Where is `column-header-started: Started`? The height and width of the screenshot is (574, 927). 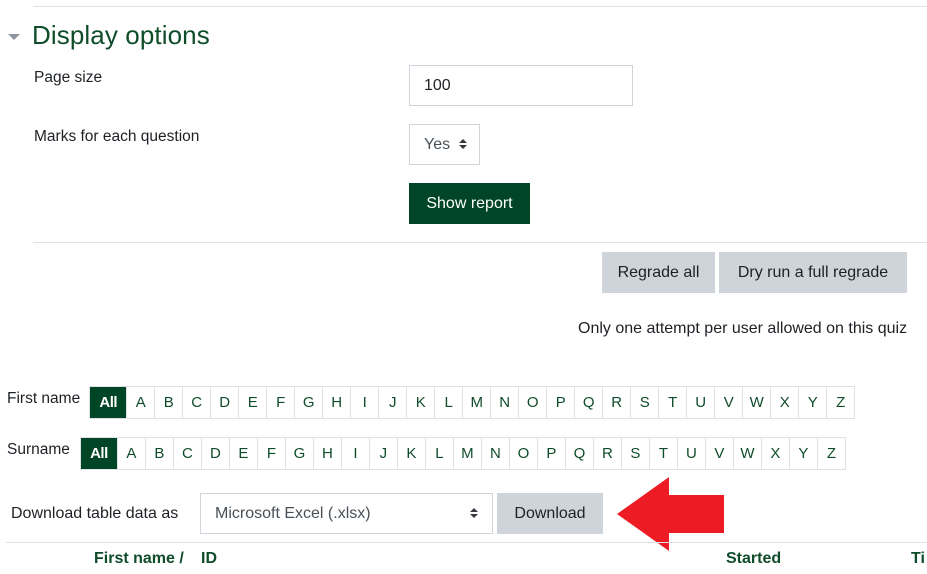
column-header-started: Started is located at coordinates (753, 559).